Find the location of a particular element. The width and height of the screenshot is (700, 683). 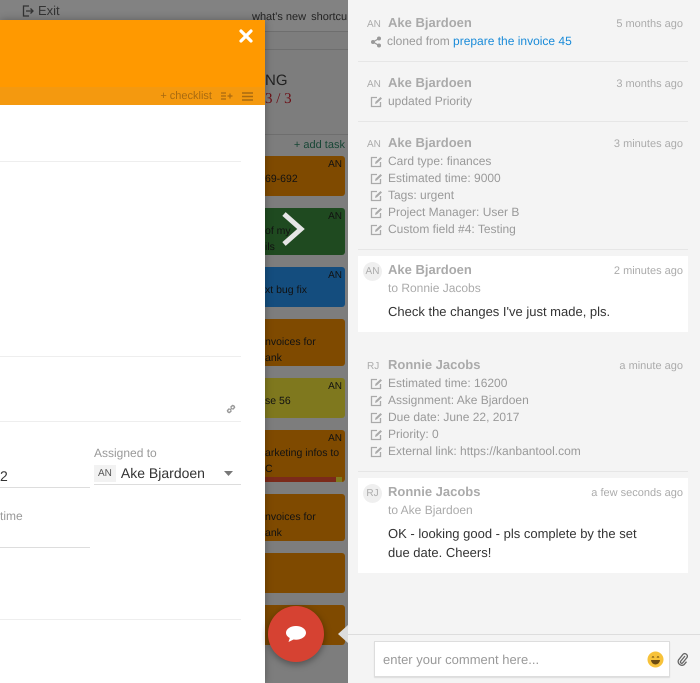

card-title: arketing infos to is located at coordinates (302, 453).